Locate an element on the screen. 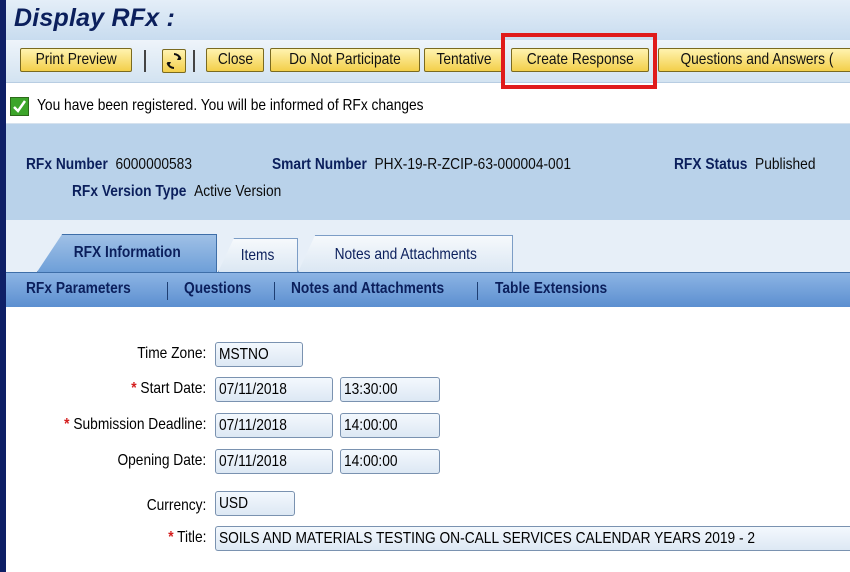 This screenshot has width=850, height=572. tentative-button: Tentative is located at coordinates (464, 60).